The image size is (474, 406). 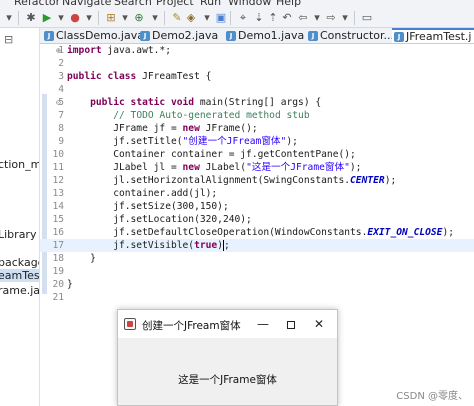 What do you see at coordinates (257, 50) in the screenshot?
I see `code-line: 1 ⊕ import java.awt.*;` at bounding box center [257, 50].